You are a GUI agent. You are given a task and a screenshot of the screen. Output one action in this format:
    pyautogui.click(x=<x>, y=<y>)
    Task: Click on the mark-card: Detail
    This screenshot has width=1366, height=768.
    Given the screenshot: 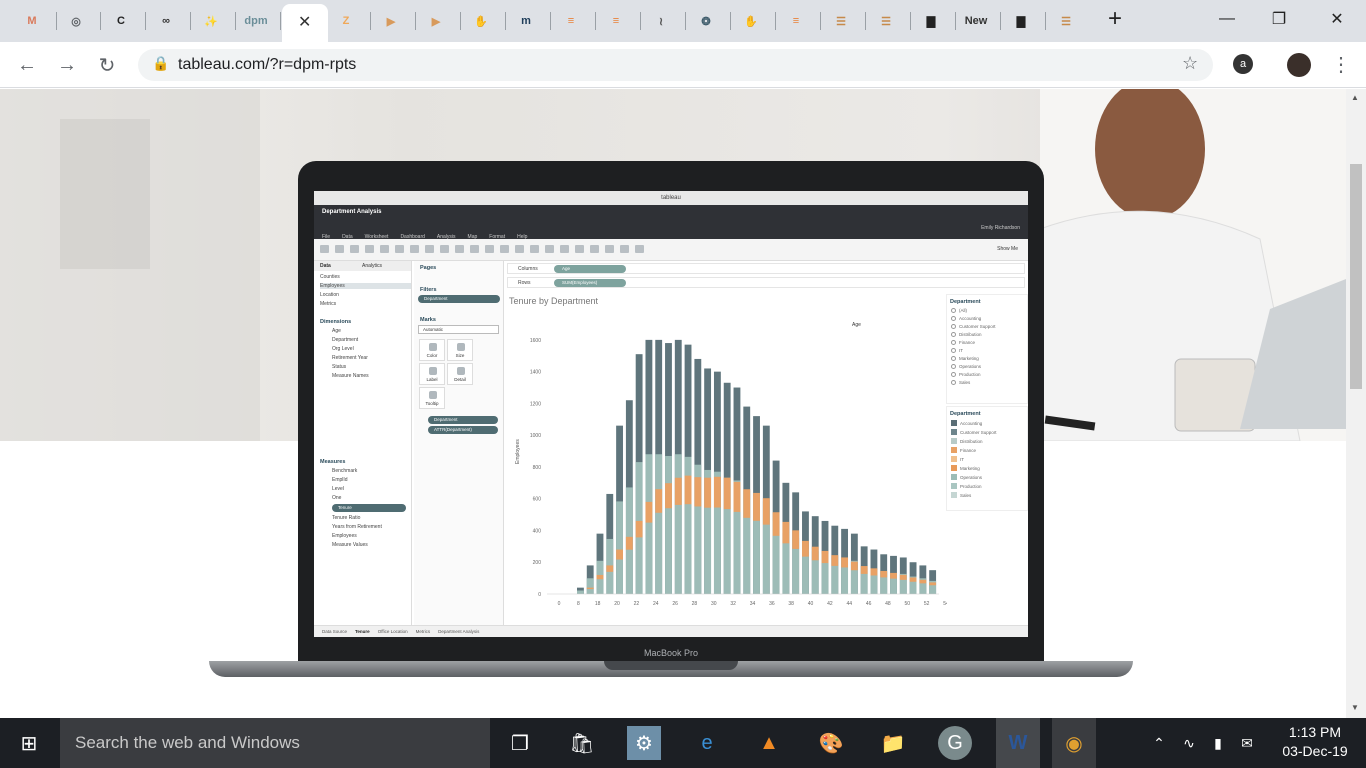 What is the action you would take?
    pyautogui.click(x=460, y=374)
    